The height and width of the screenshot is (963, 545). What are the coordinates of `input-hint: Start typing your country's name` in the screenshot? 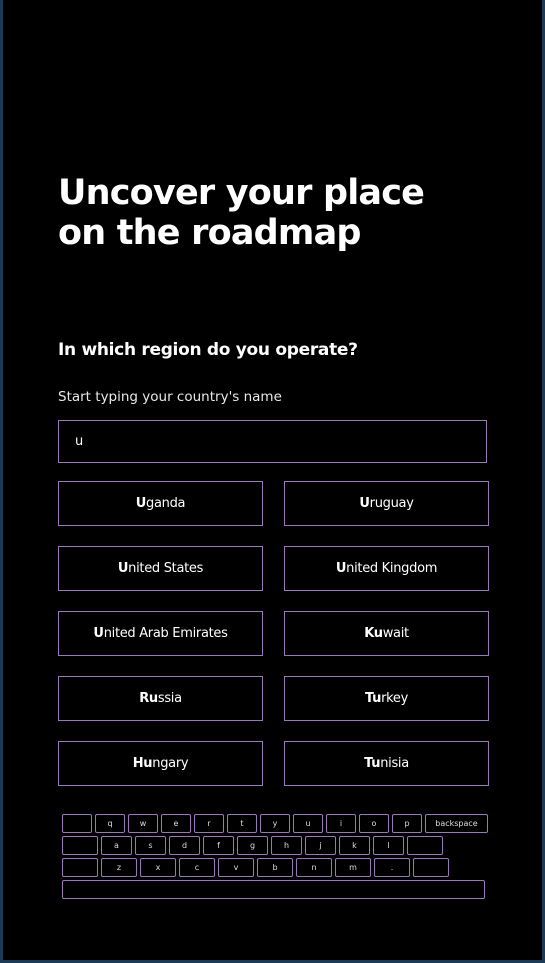 It's located at (170, 397).